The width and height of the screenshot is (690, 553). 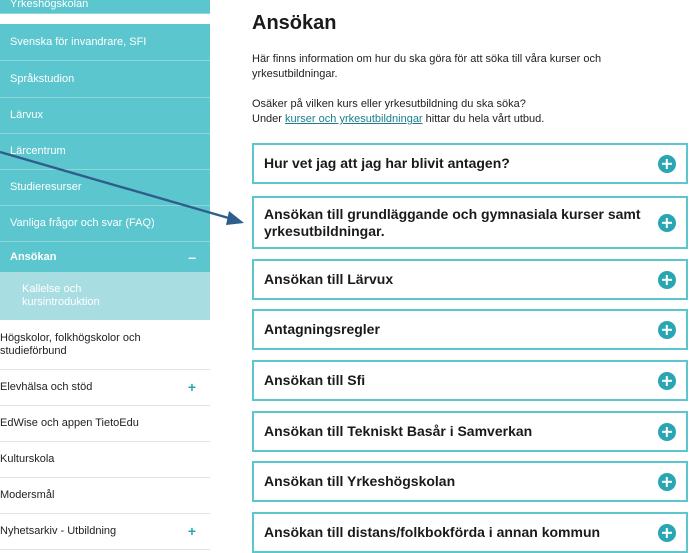 I want to click on accordion-label: Ansökan till Sfi, so click(x=315, y=380).